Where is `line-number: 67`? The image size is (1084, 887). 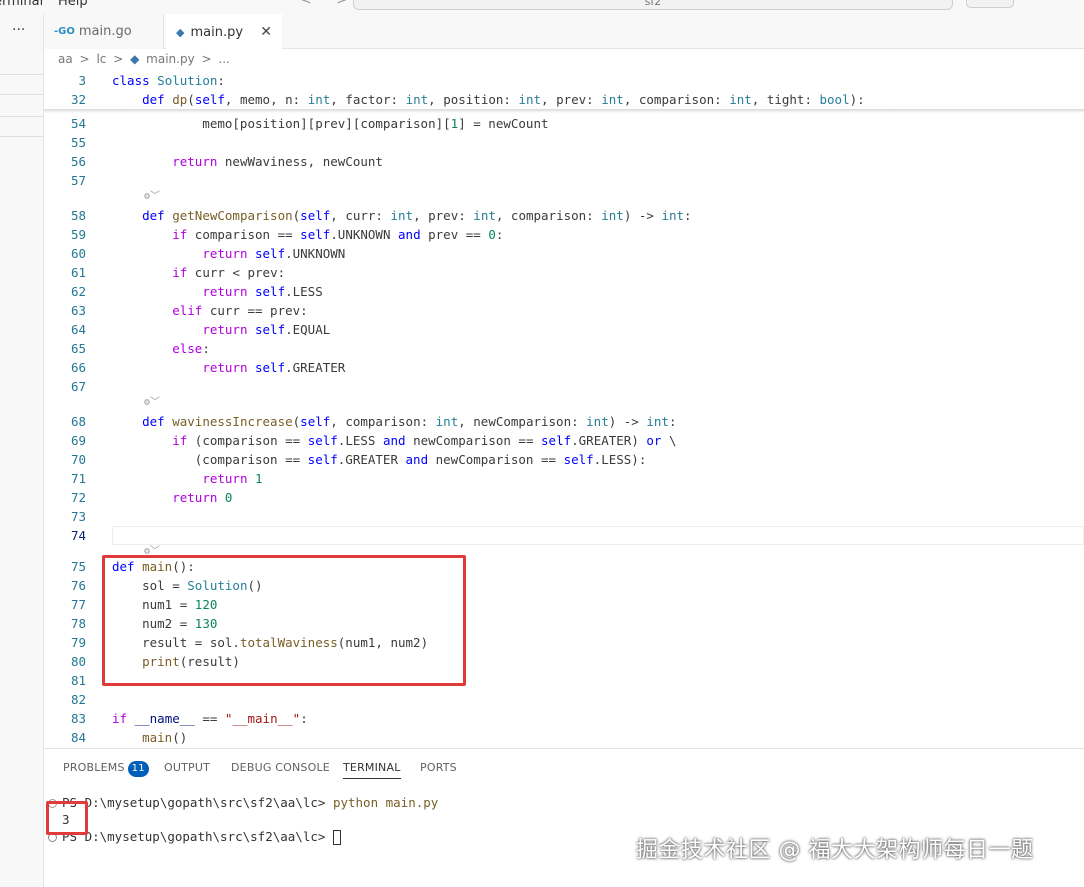
line-number: 67 is located at coordinates (78, 386).